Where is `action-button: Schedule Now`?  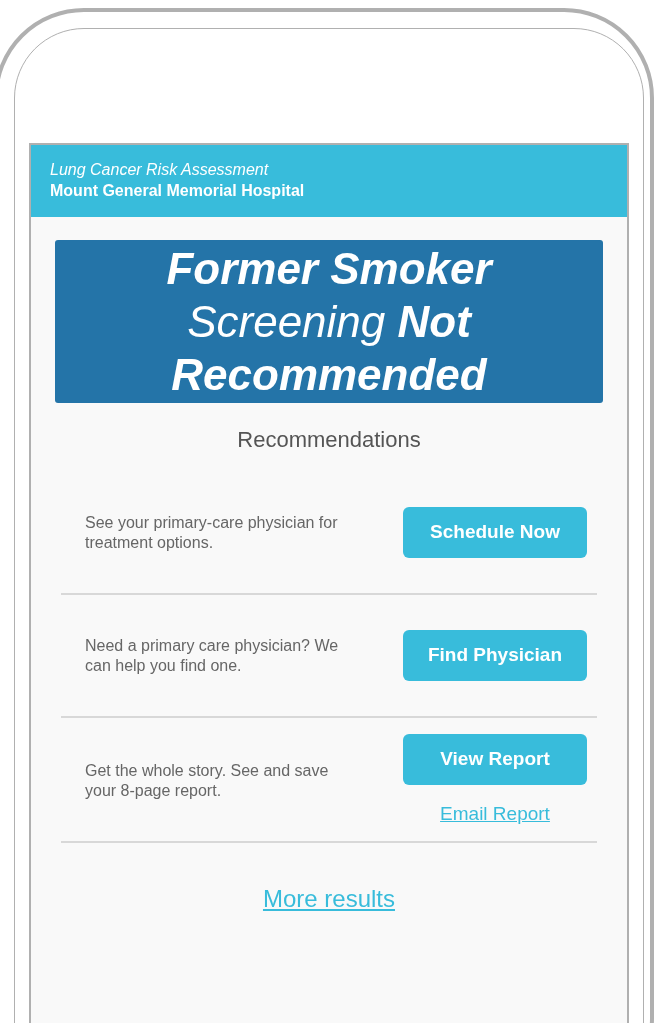
action-button: Schedule Now is located at coordinates (495, 532).